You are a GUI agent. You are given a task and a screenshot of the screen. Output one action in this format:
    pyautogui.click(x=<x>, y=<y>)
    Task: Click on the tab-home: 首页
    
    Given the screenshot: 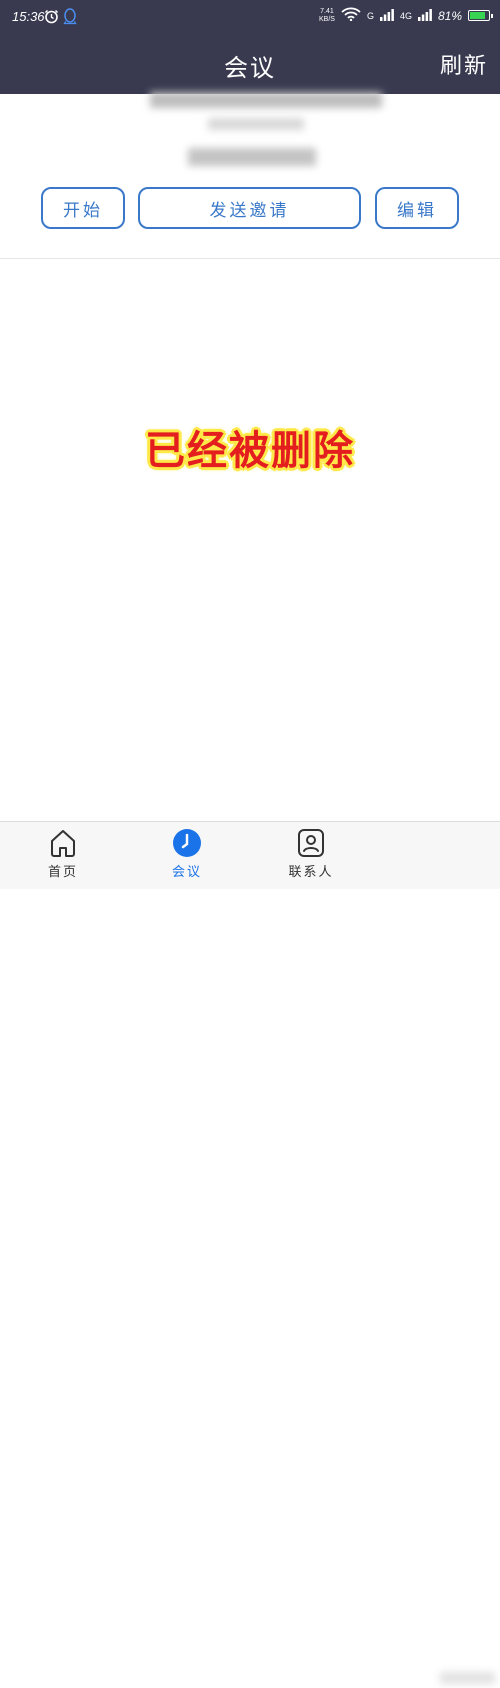 What is the action you would take?
    pyautogui.click(x=63, y=854)
    